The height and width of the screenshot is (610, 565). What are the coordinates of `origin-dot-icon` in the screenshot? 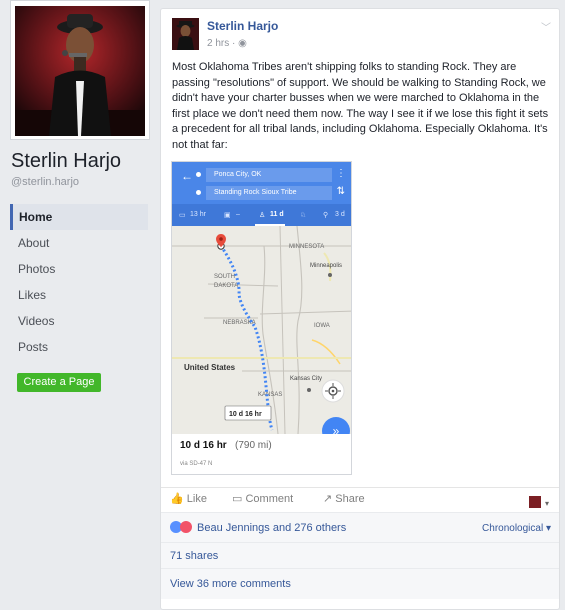 It's located at (198, 174).